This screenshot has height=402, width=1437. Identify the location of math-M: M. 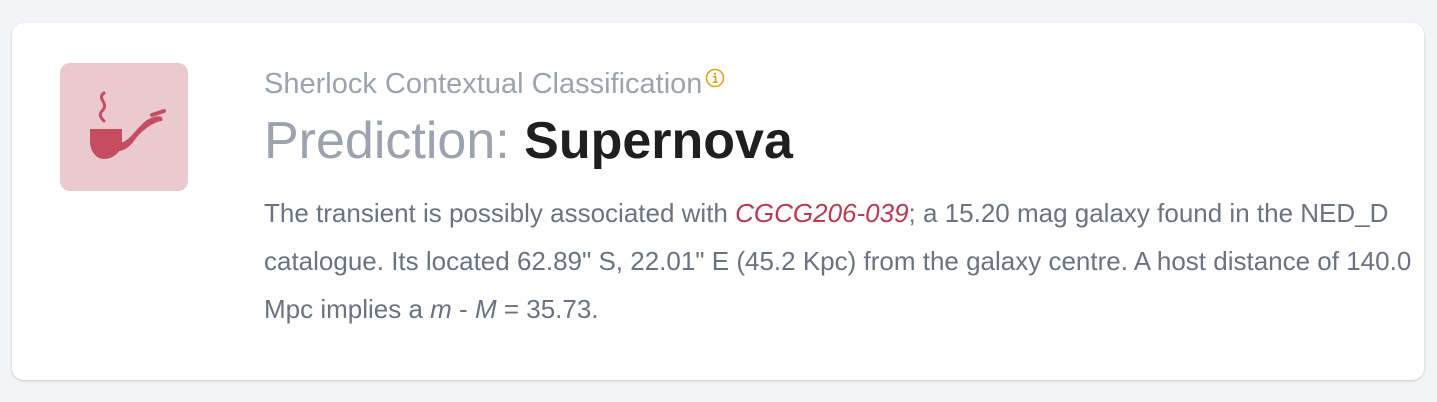
(485, 309).